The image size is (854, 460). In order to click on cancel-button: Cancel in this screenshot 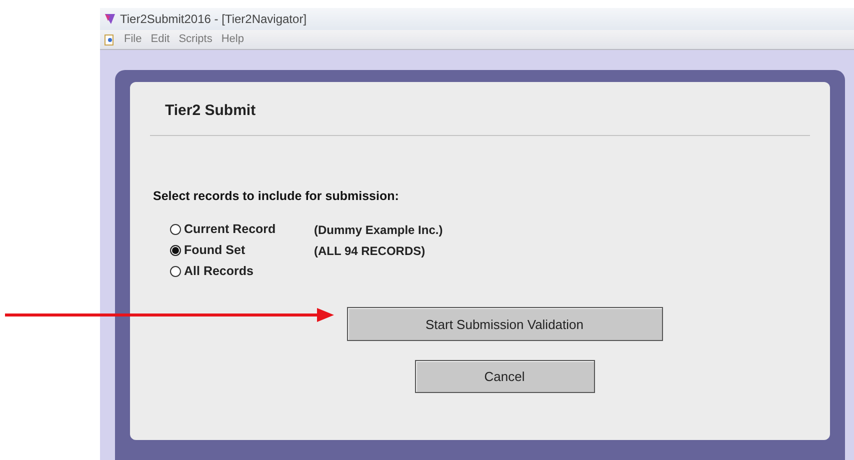, I will do `click(504, 377)`.